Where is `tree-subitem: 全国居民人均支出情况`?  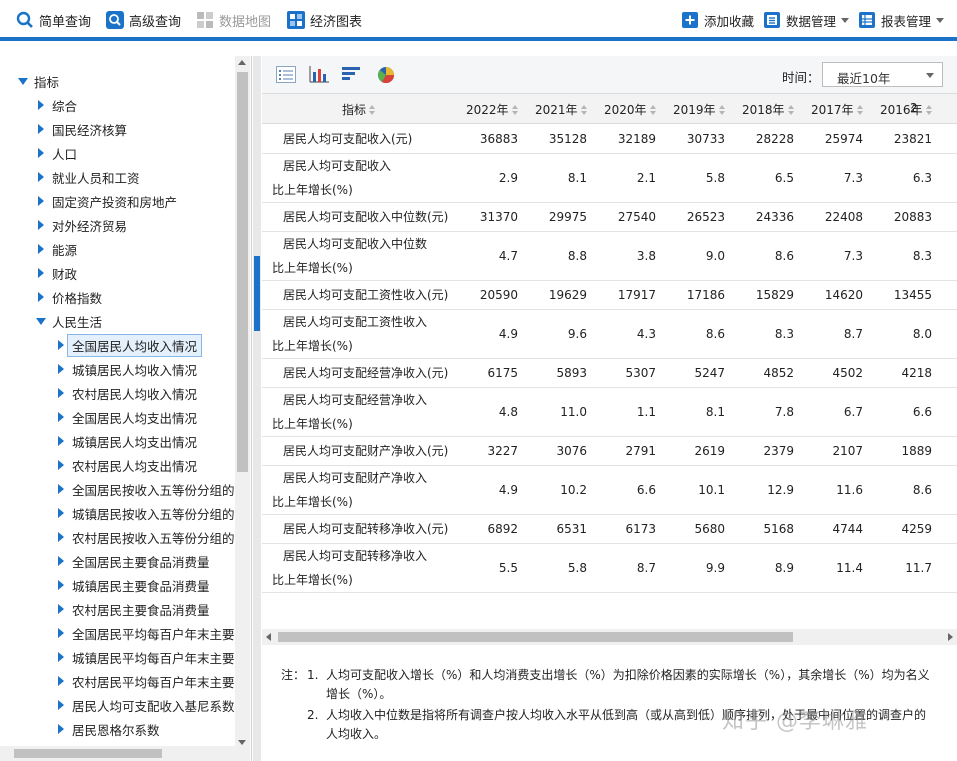
tree-subitem: 全国居民人均支出情况 is located at coordinates (127, 417).